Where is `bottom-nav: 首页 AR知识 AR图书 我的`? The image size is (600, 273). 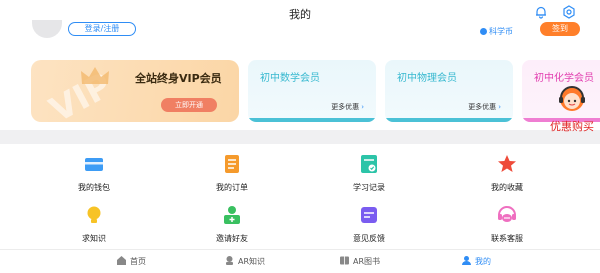 bottom-nav: 首页 AR知识 AR图书 我的 is located at coordinates (300, 261).